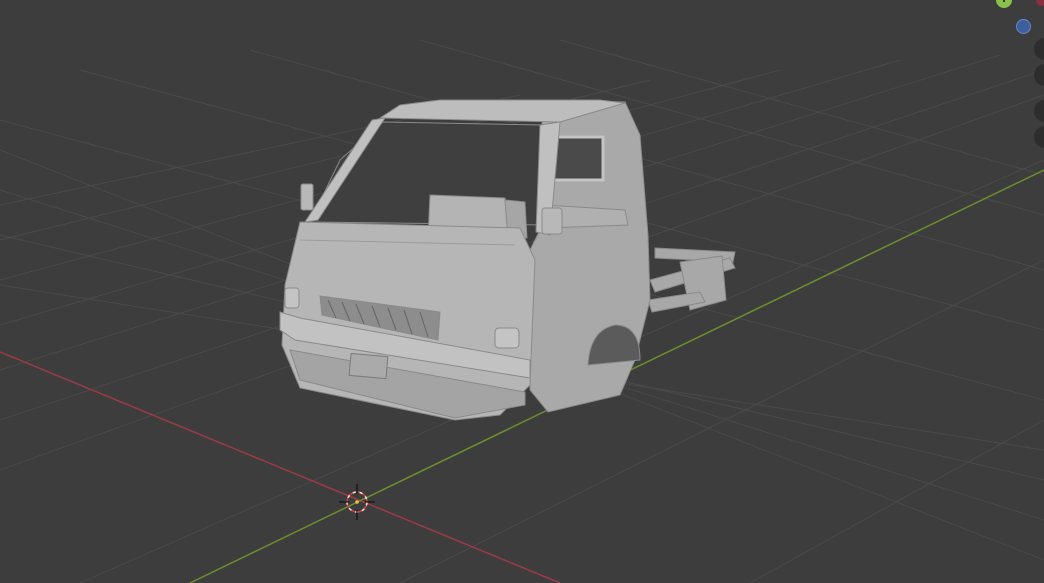  What do you see at coordinates (292, 298) in the screenshot?
I see `headlight-left` at bounding box center [292, 298].